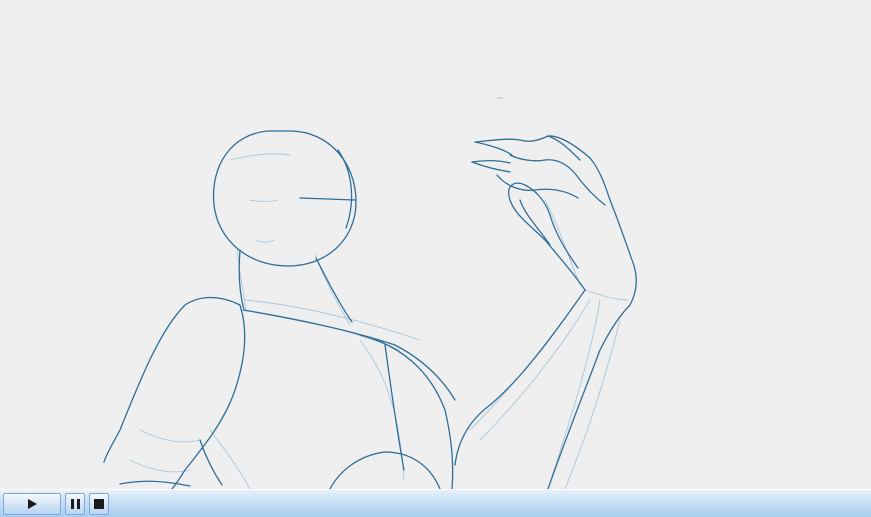 The width and height of the screenshot is (871, 517). Describe the element at coordinates (435, 503) in the screenshot. I see `playback-control-bar` at that location.